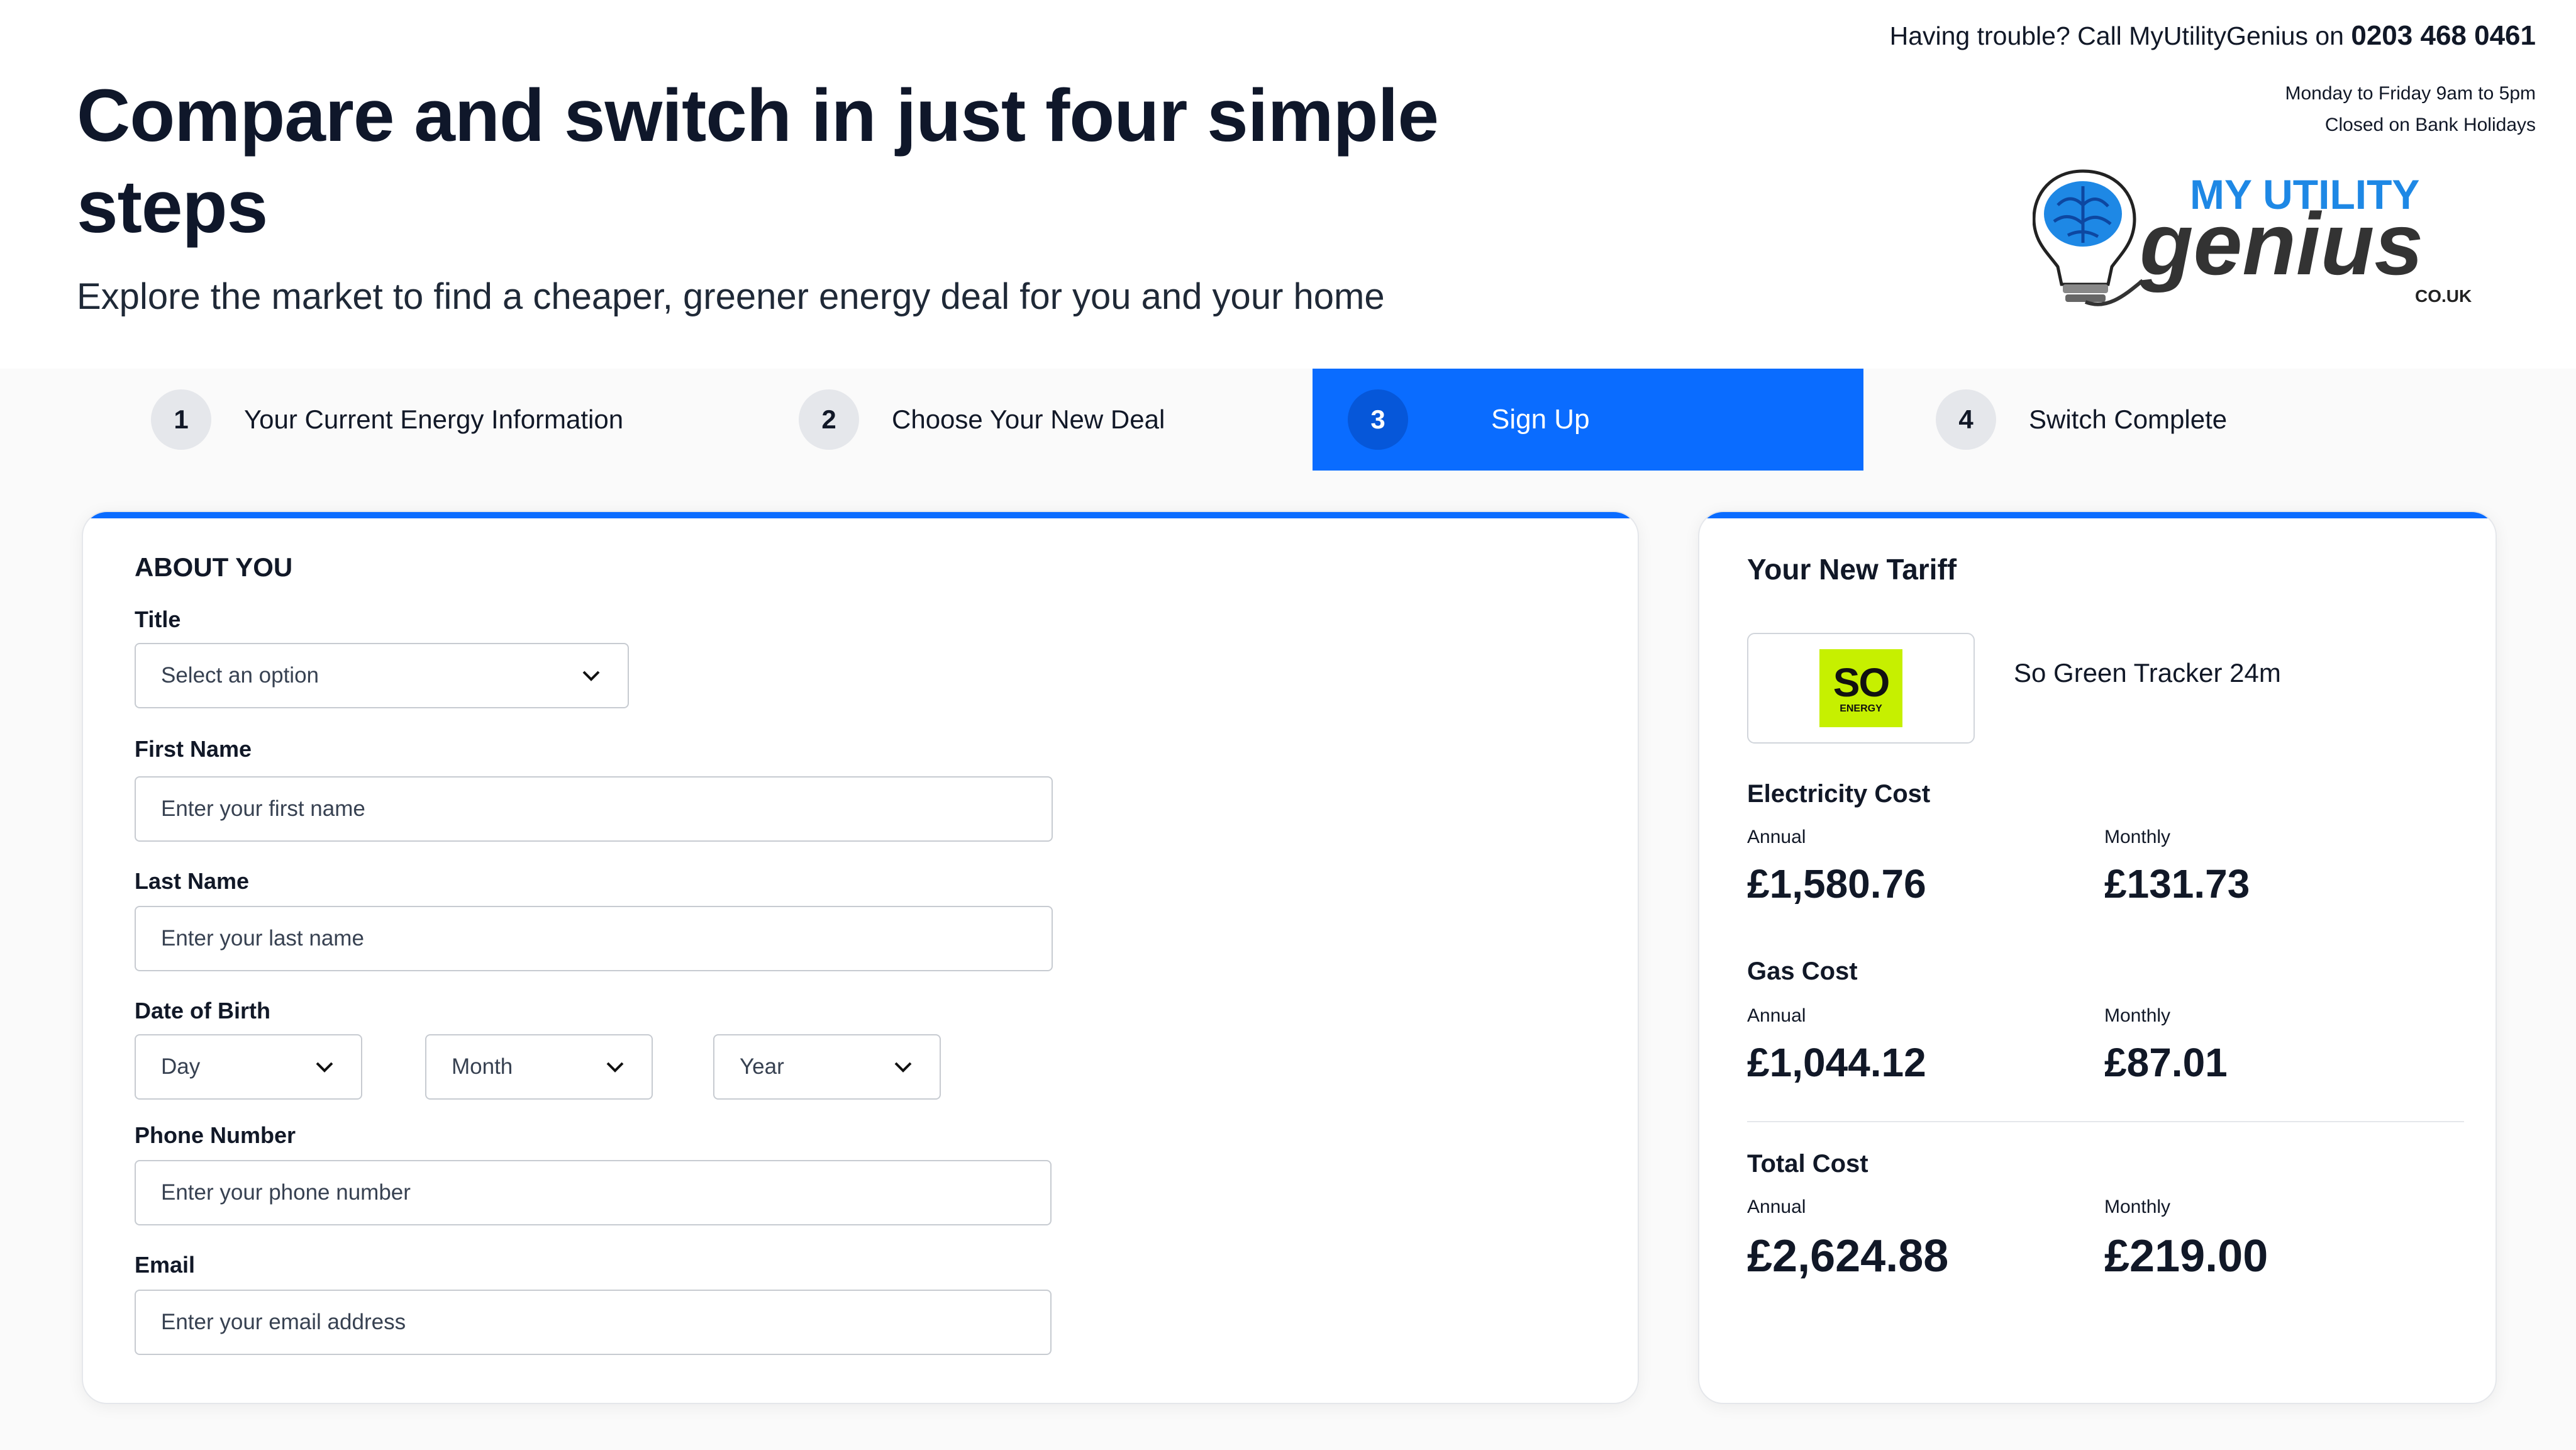  I want to click on phone-input, so click(593, 1192).